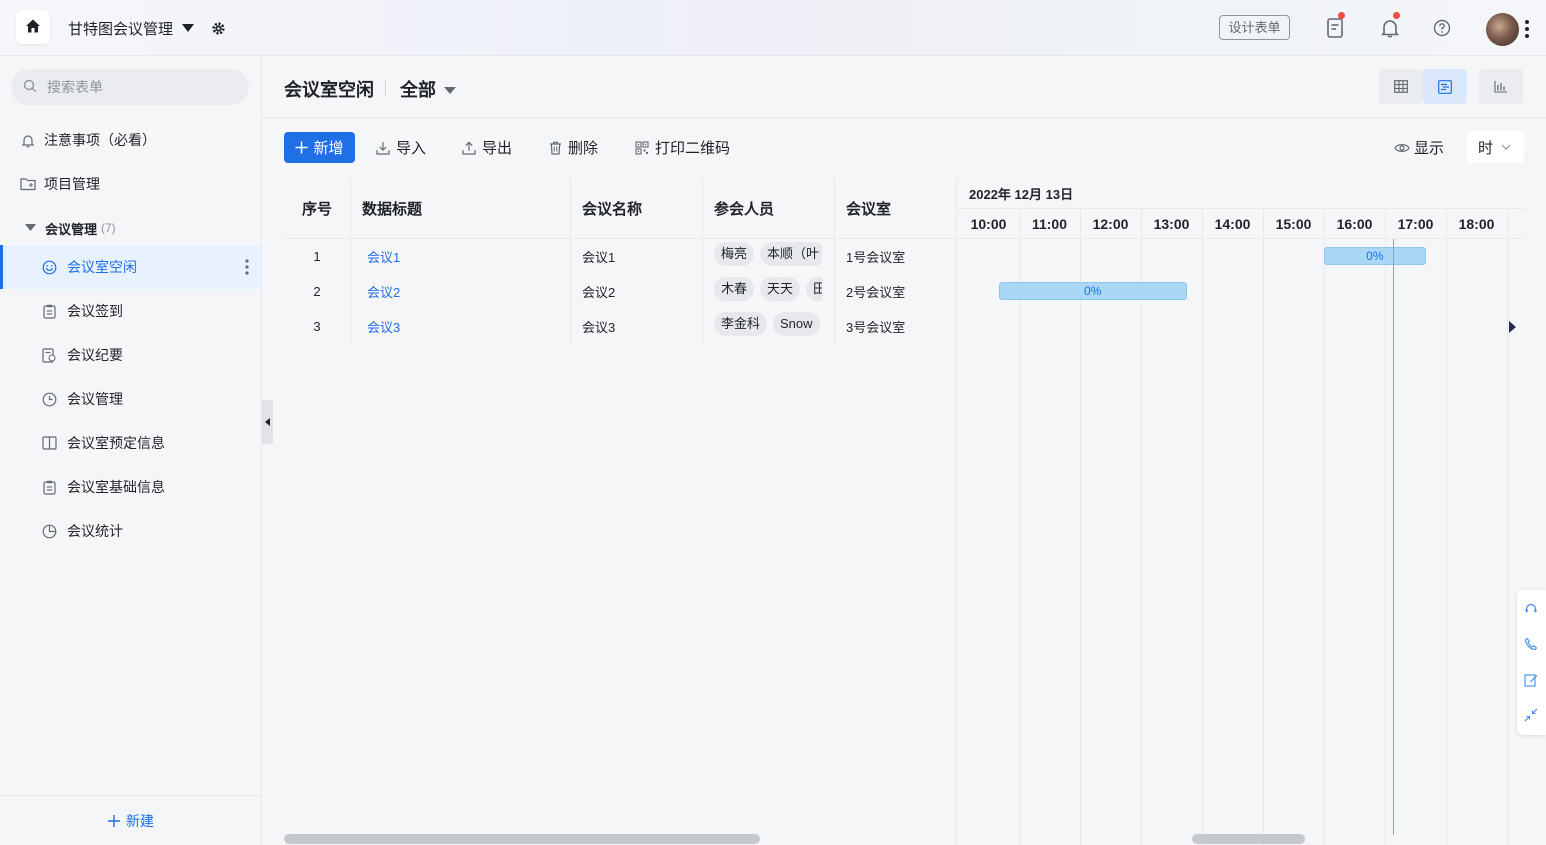 The width and height of the screenshot is (1546, 845). I want to click on home-button, so click(33, 27).